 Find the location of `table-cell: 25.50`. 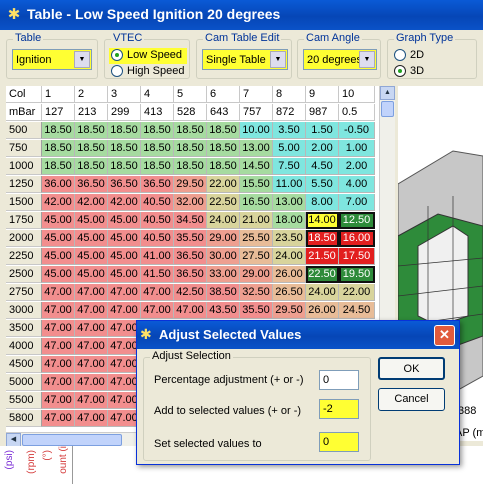

table-cell: 25.50 is located at coordinates (256, 238).